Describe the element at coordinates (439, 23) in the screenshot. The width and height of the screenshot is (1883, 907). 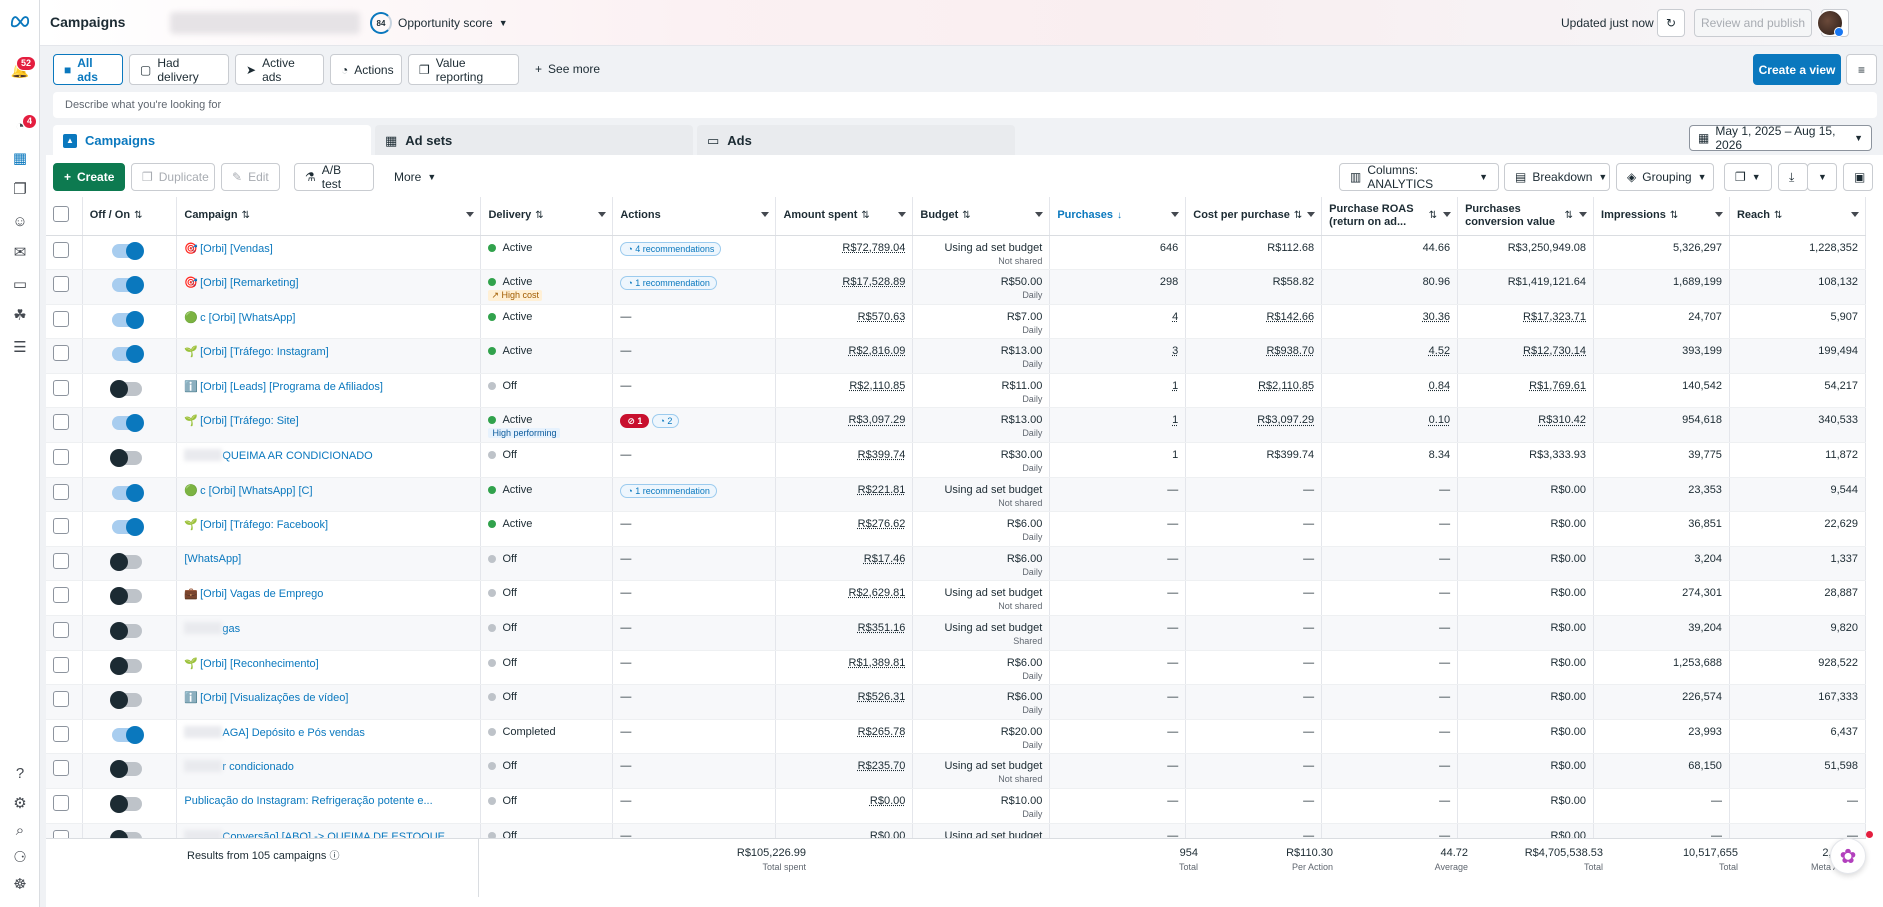
I see `opportunity-score: 84 Opportunity score ▼` at that location.